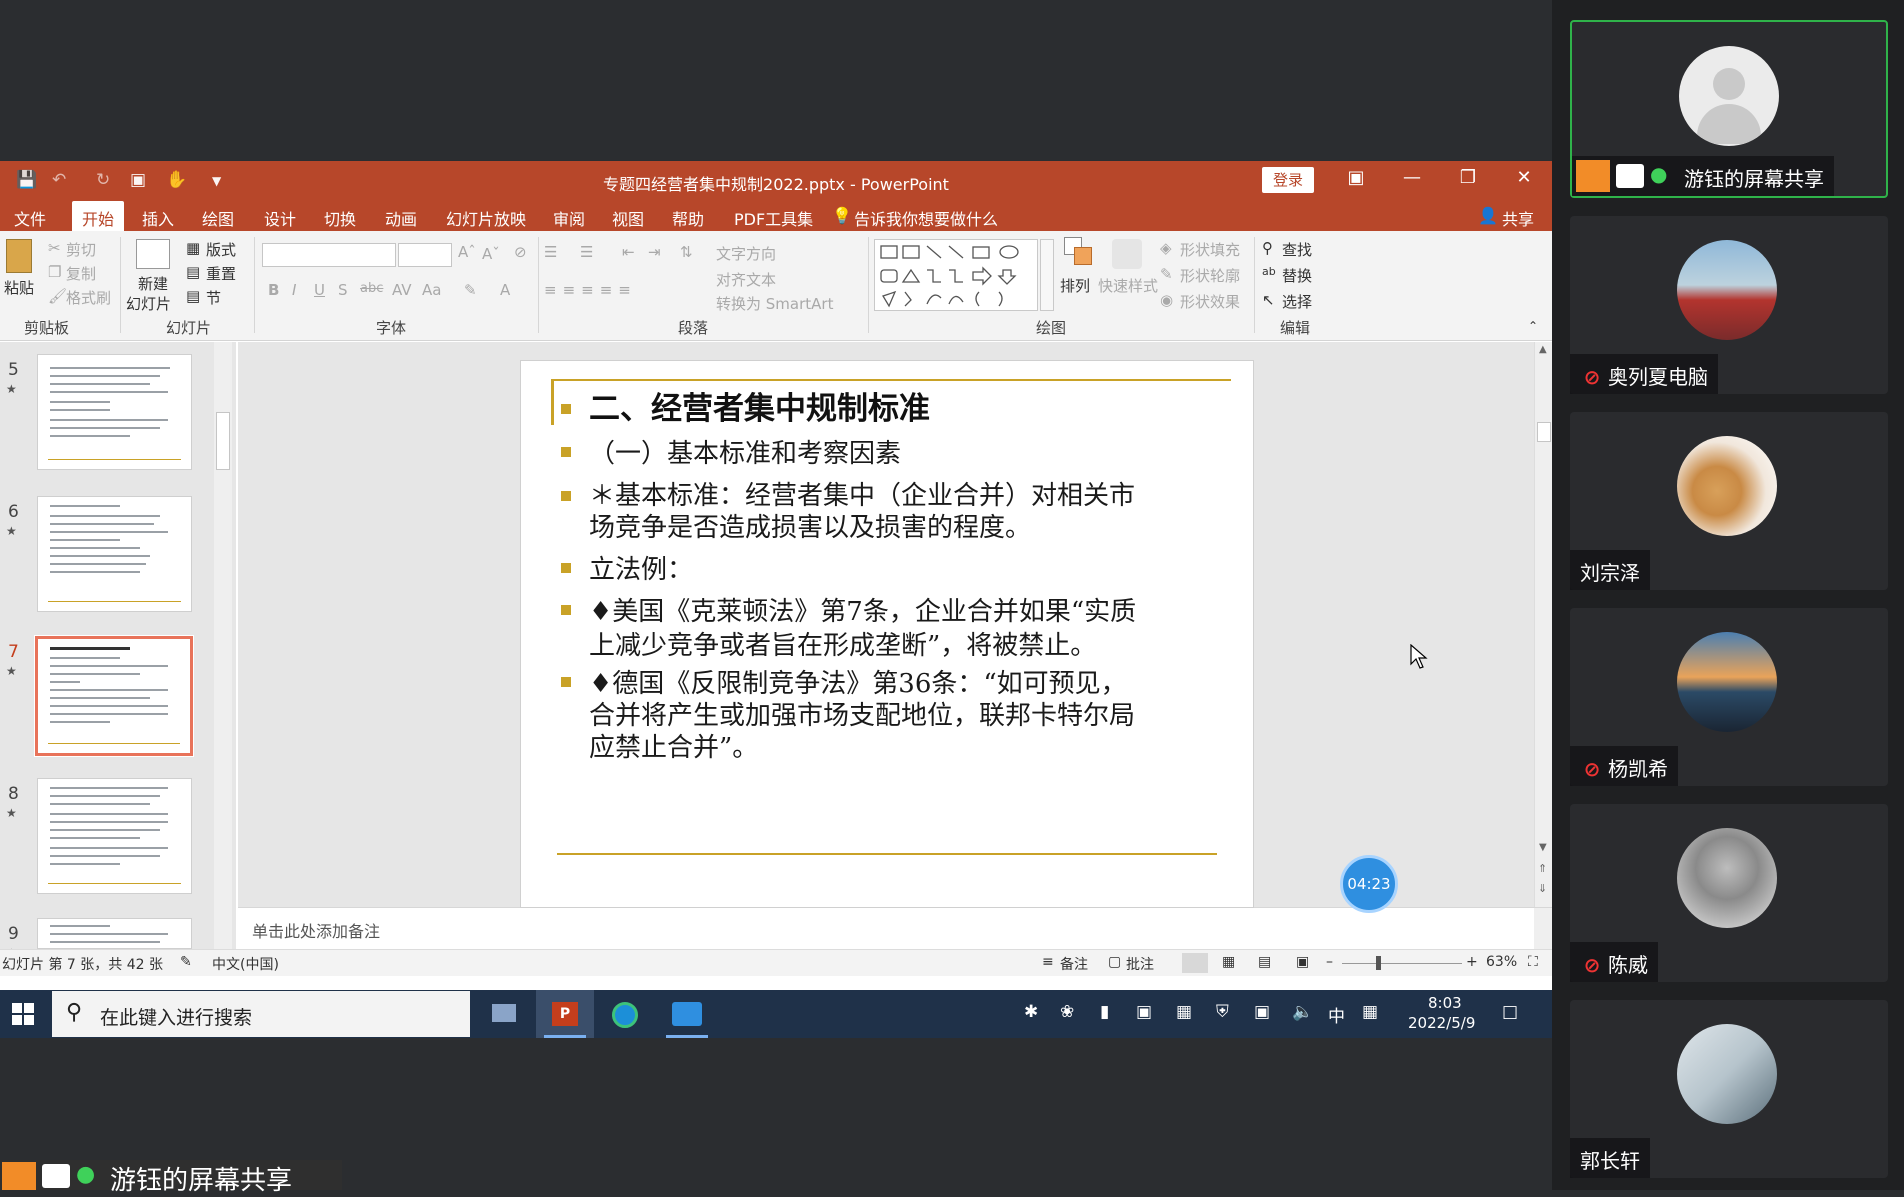 The image size is (1904, 1197). I want to click on underline-button: U, so click(319, 290).